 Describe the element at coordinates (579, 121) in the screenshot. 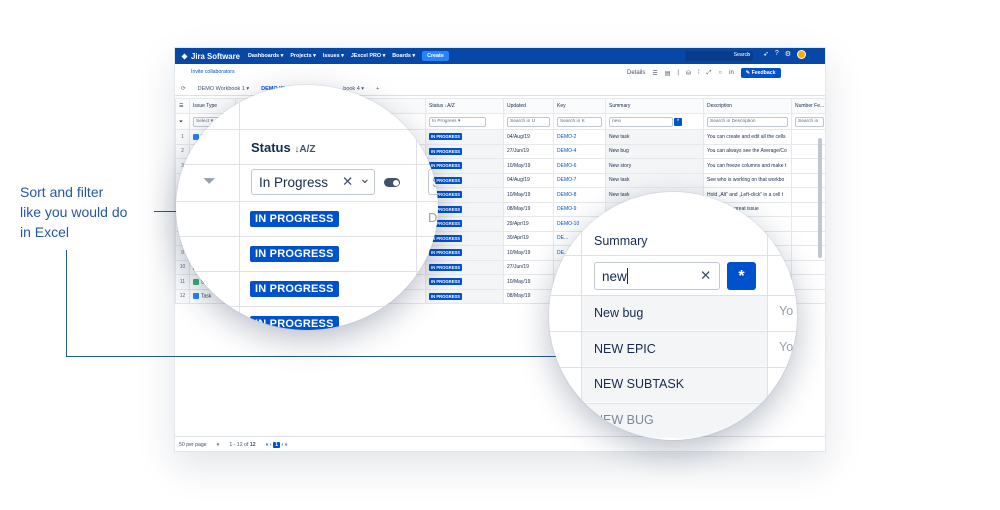

I see `key-filter: Search in K` at that location.